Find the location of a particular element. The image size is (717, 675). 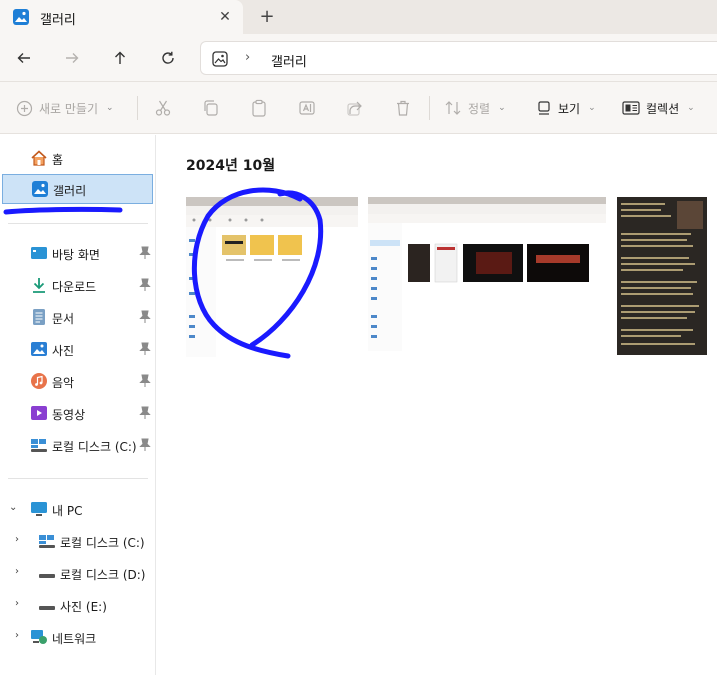

collection-button: 컬렉션 ⌄ is located at coordinates (658, 108).